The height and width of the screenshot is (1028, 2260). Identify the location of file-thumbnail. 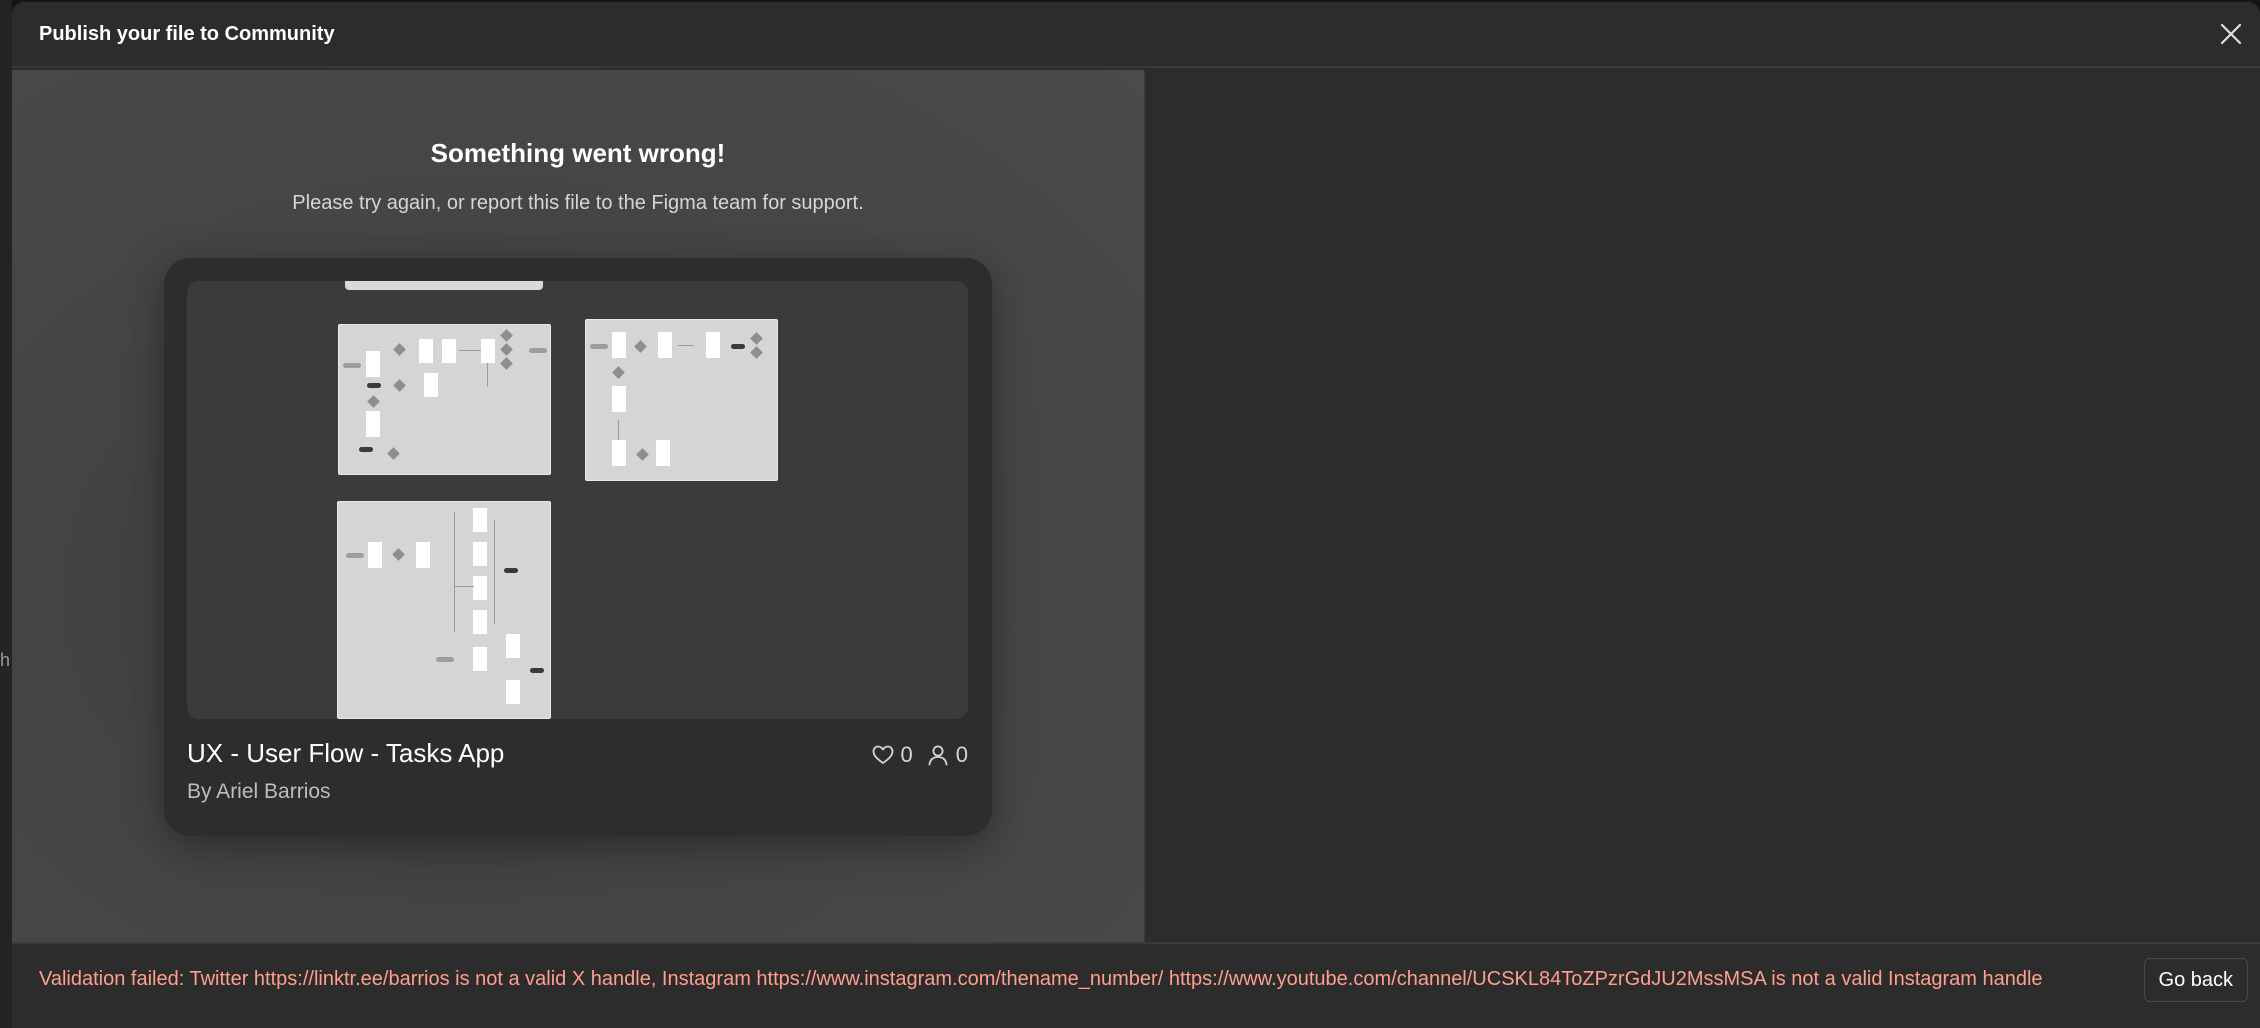
(577, 500).